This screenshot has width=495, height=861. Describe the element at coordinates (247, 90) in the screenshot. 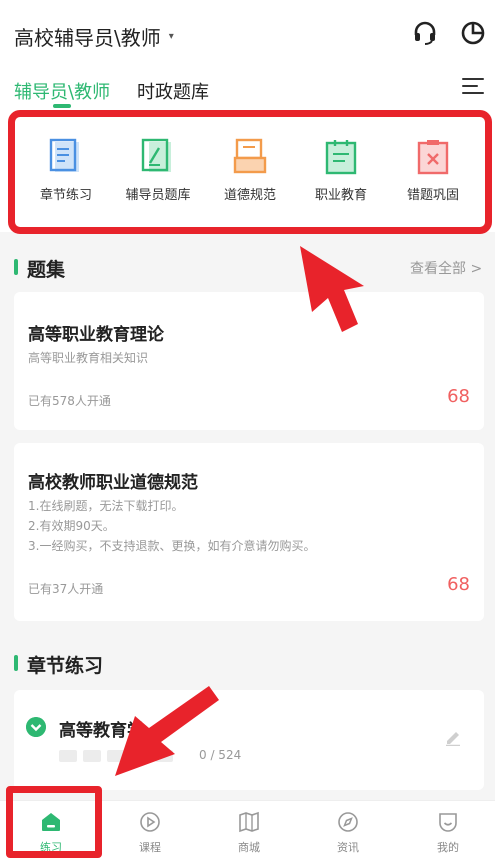

I see `category-tabs: 辅导员\教师 时政题库` at that location.